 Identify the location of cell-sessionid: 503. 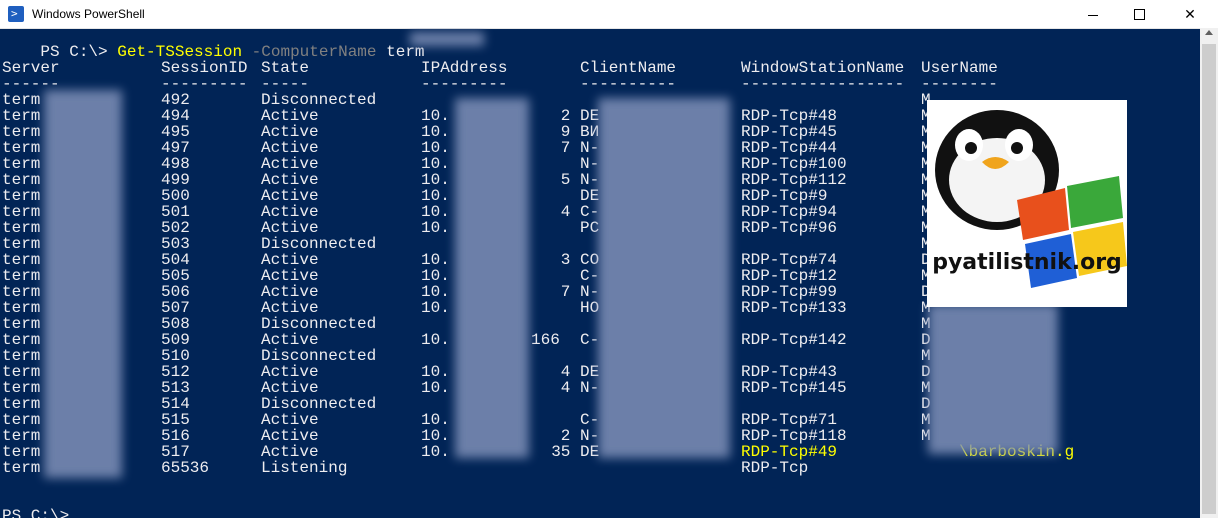
(175, 244).